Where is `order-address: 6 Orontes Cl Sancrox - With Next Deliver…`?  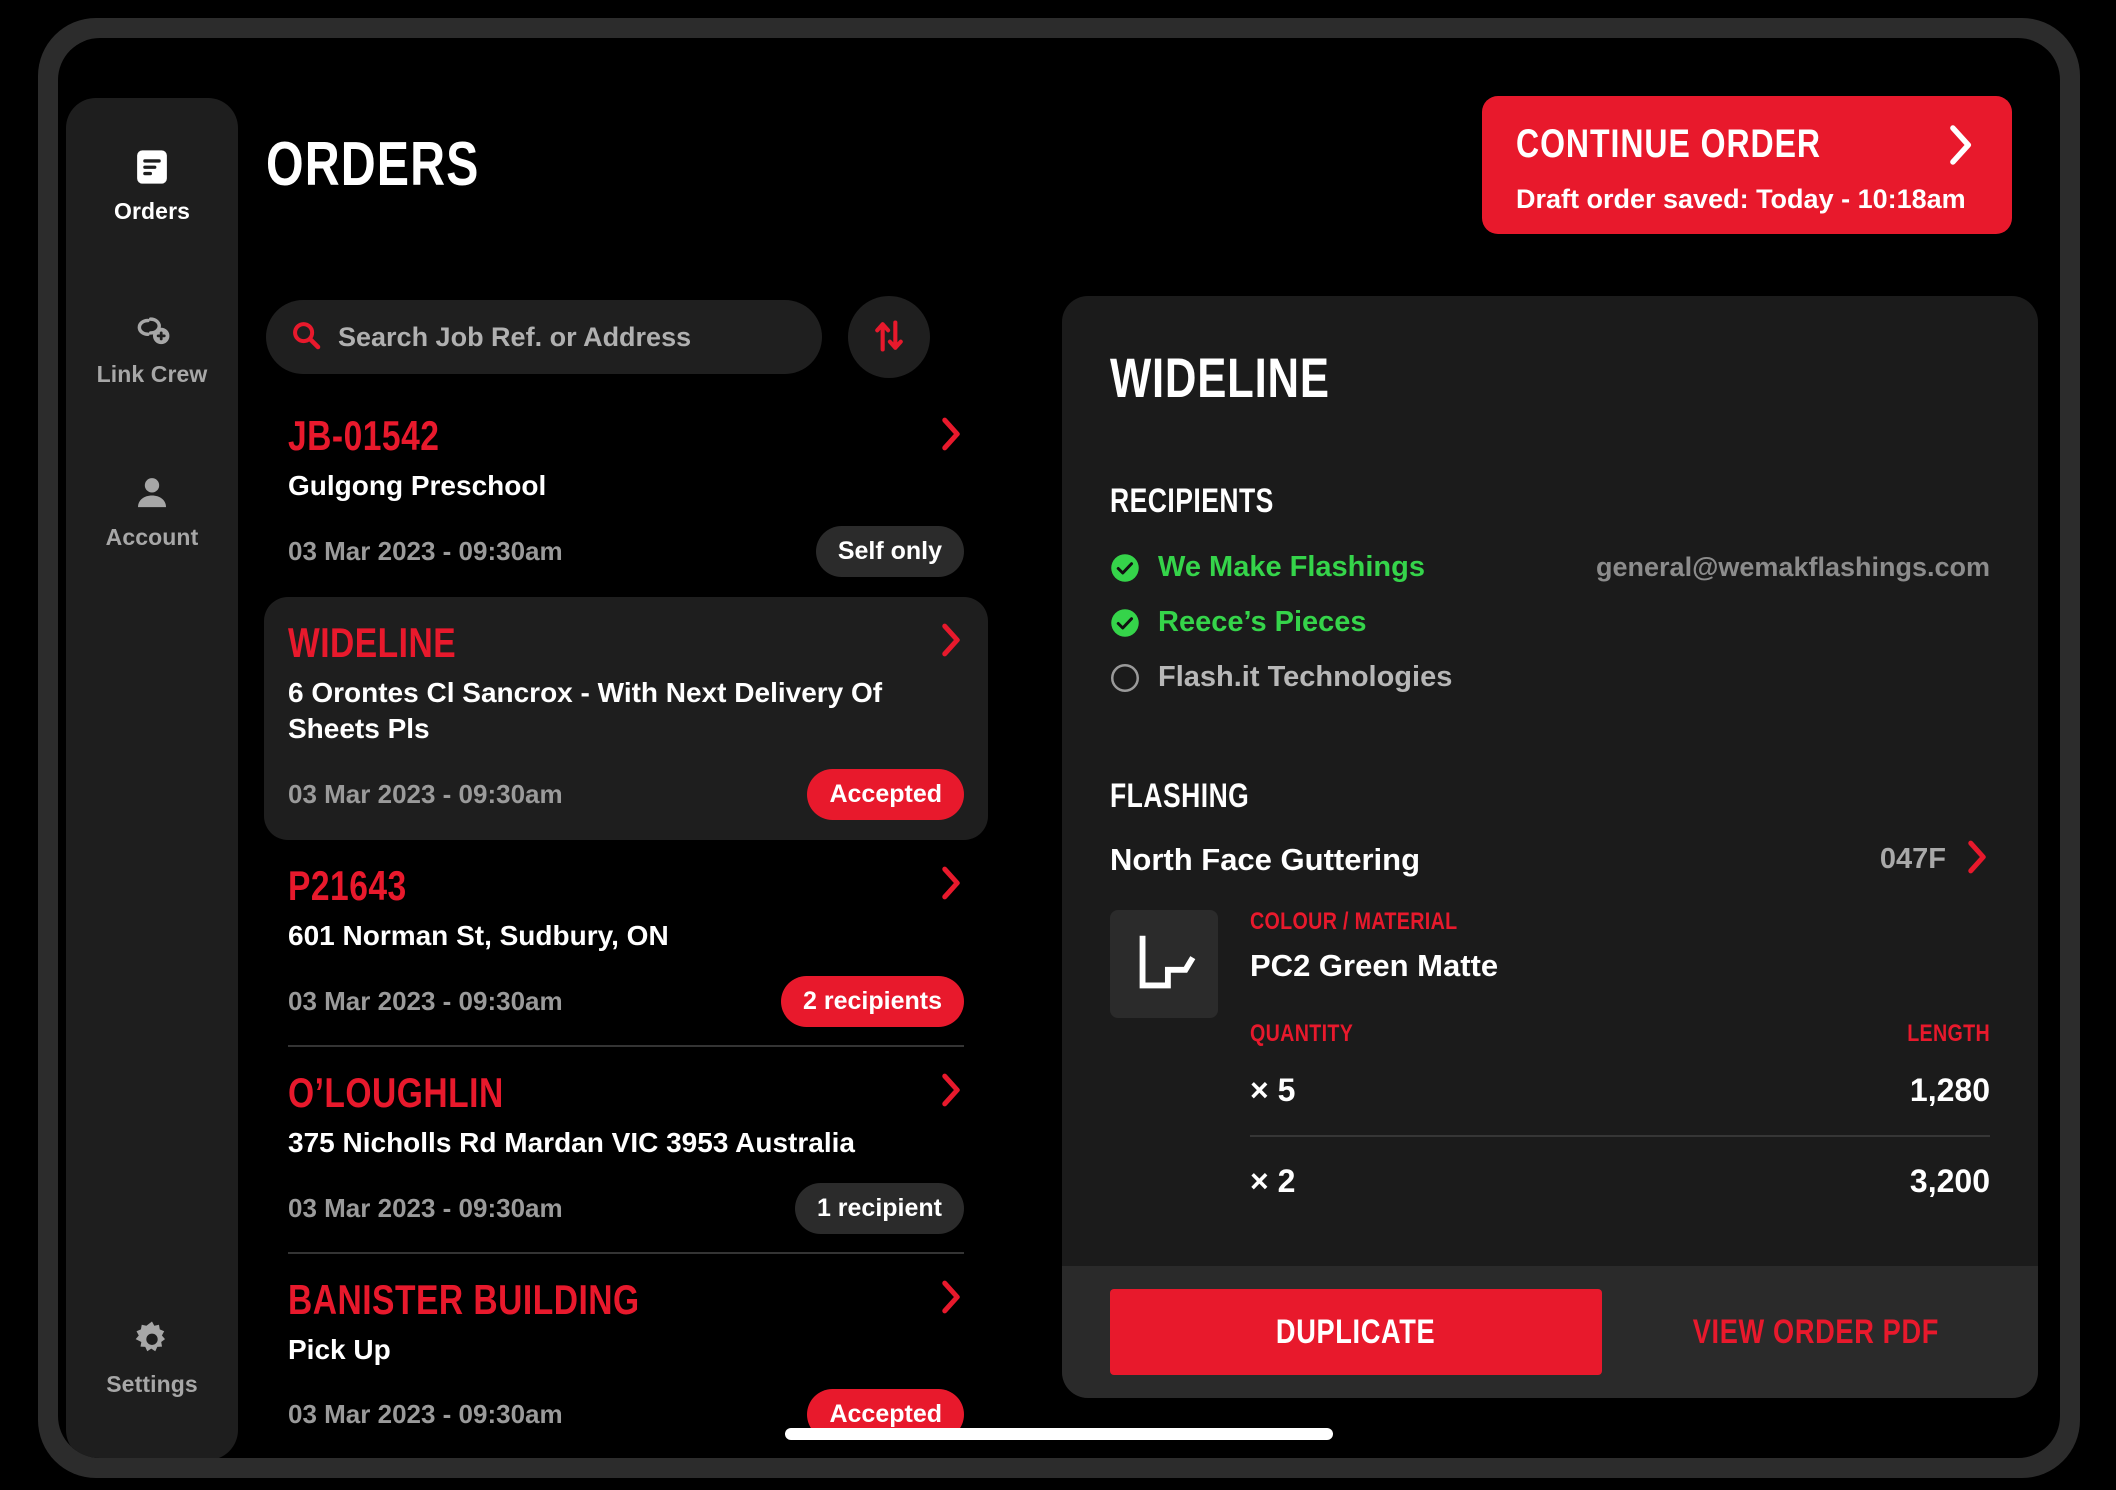 order-address: 6 Orontes Cl Sancrox - With Next Deliver… is located at coordinates (585, 710).